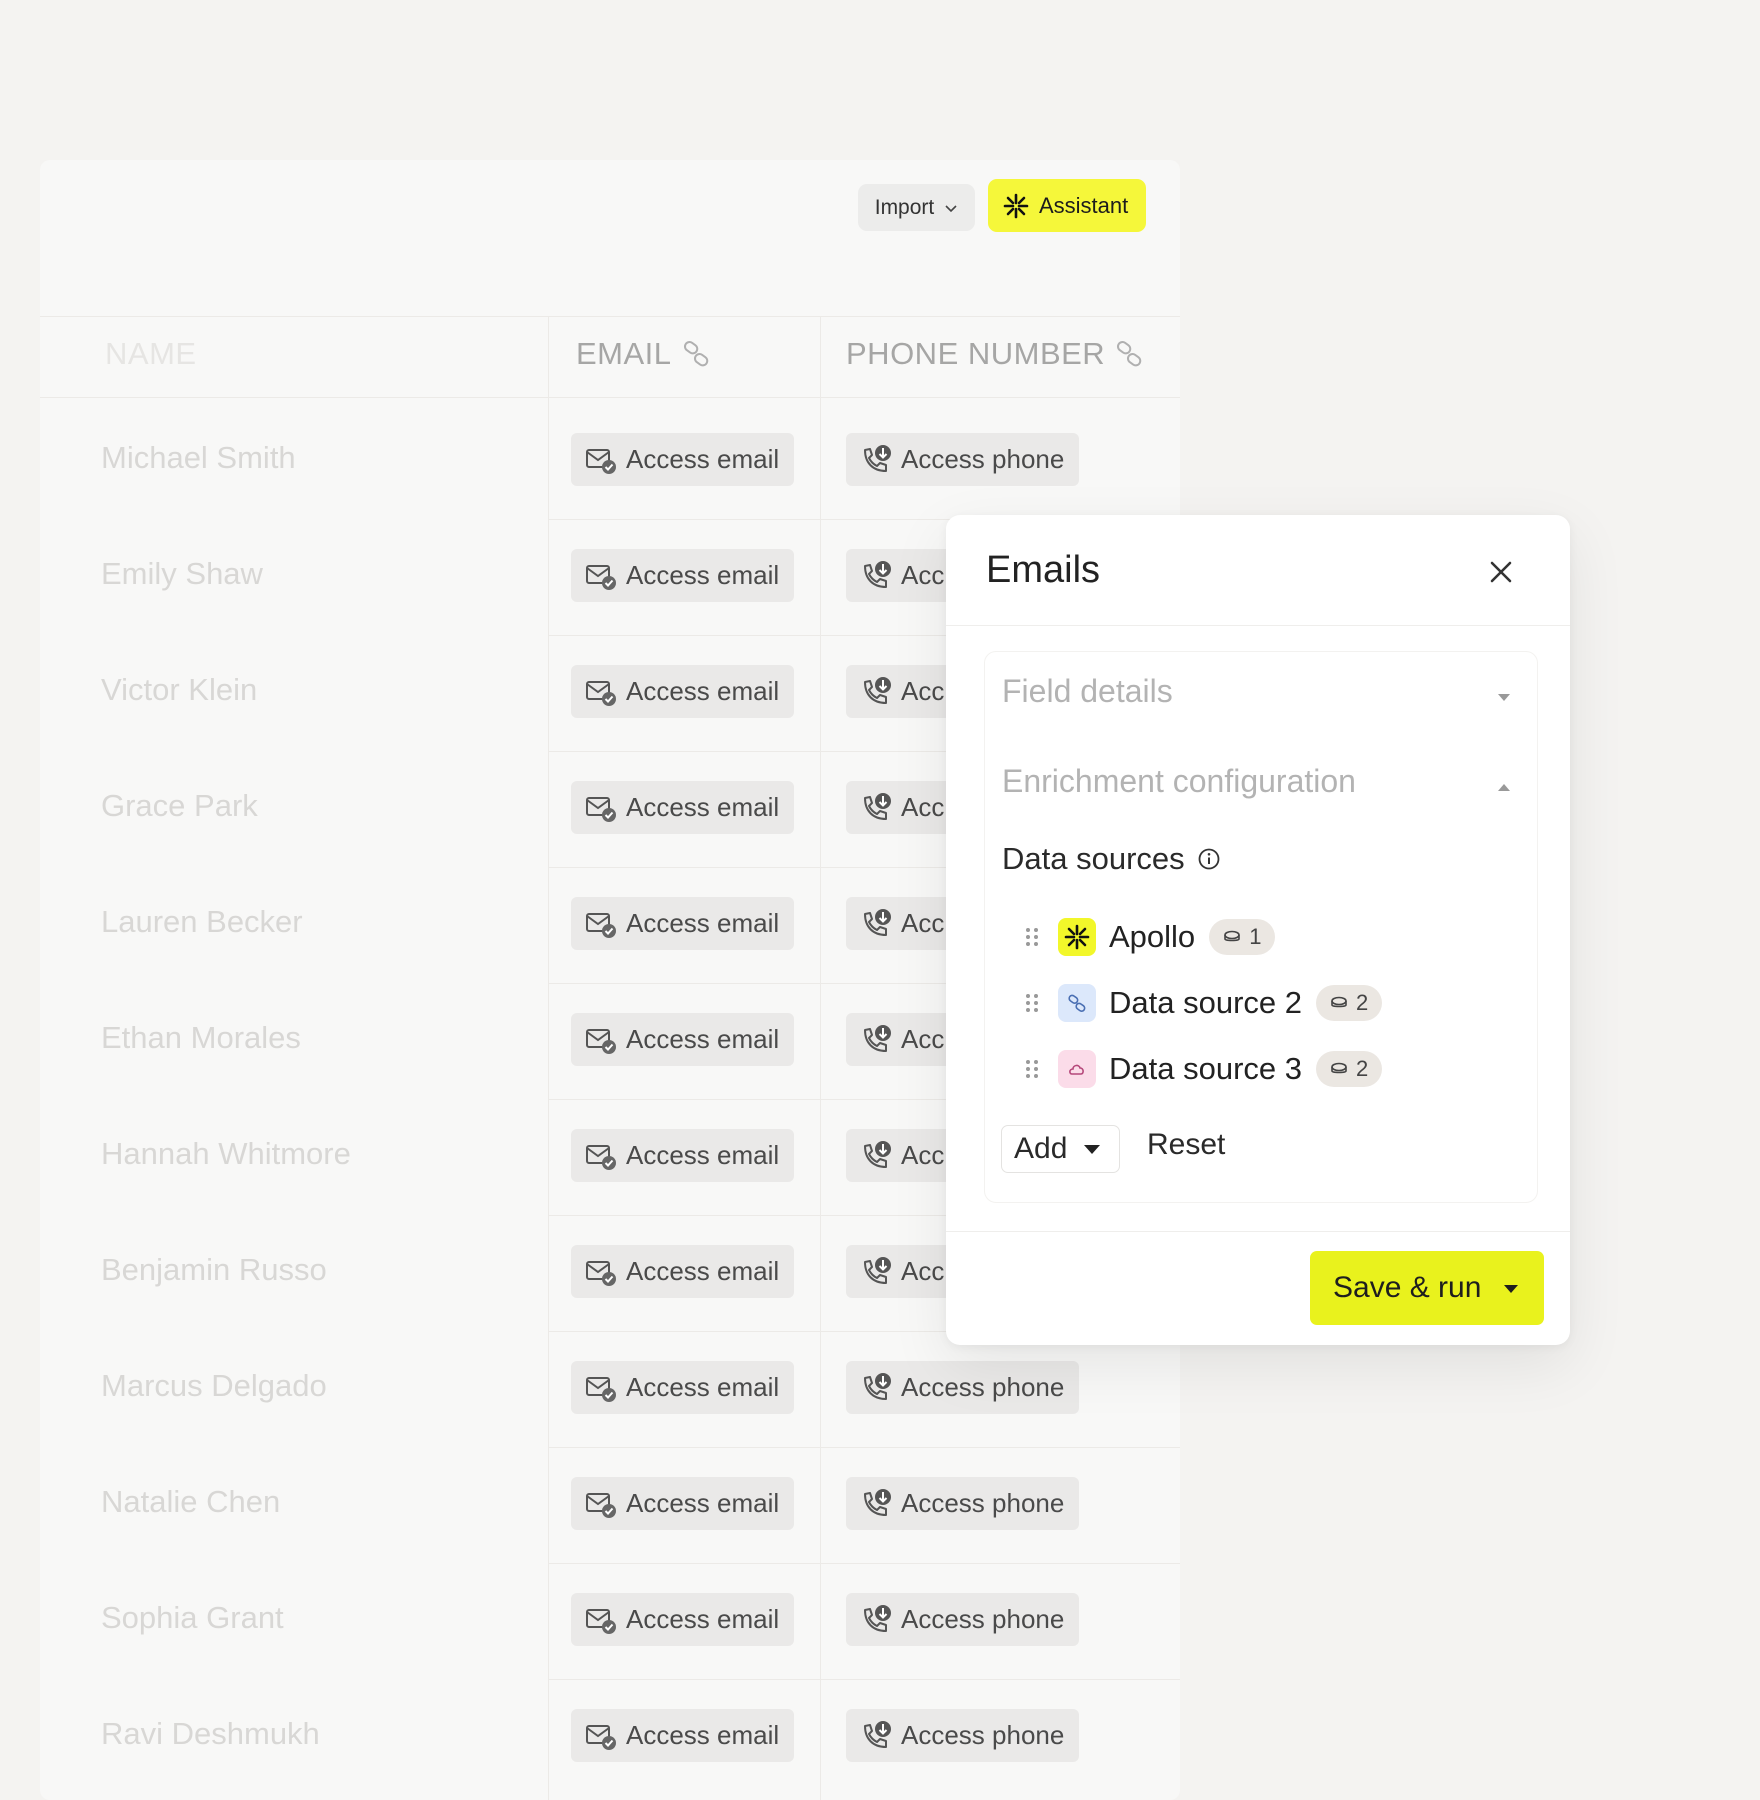 The image size is (1760, 1800). Describe the element at coordinates (202, 921) in the screenshot. I see `contact-name: Lauren Becker` at that location.